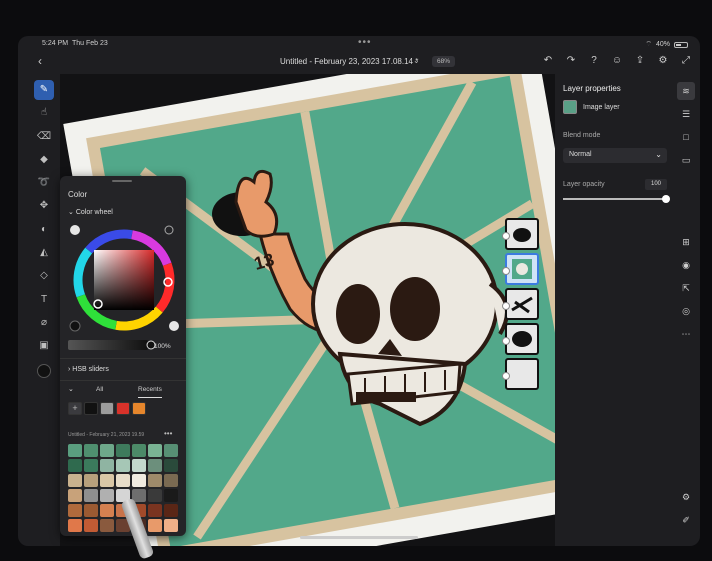  What do you see at coordinates (44, 160) in the screenshot?
I see `pencil-eraser-icon: ◆` at bounding box center [44, 160].